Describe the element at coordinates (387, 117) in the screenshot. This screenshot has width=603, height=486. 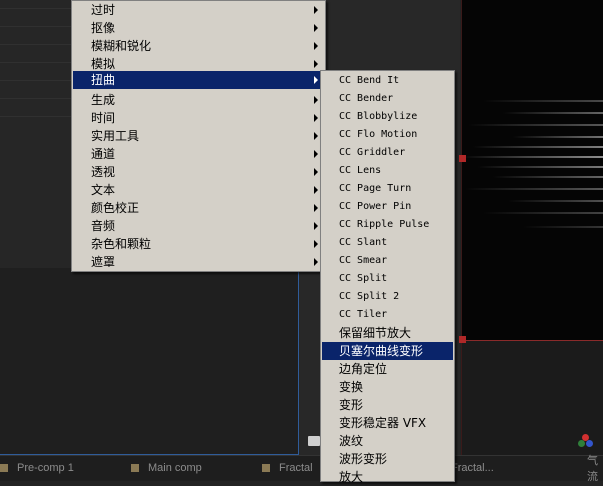
I see `submenu-item-cc-blobbylize: CC Blobbylize` at that location.